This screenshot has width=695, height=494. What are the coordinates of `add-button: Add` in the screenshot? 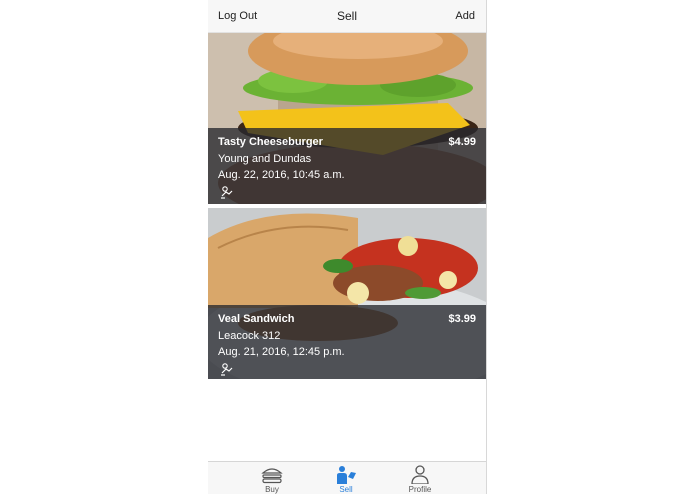 It's located at (465, 16).